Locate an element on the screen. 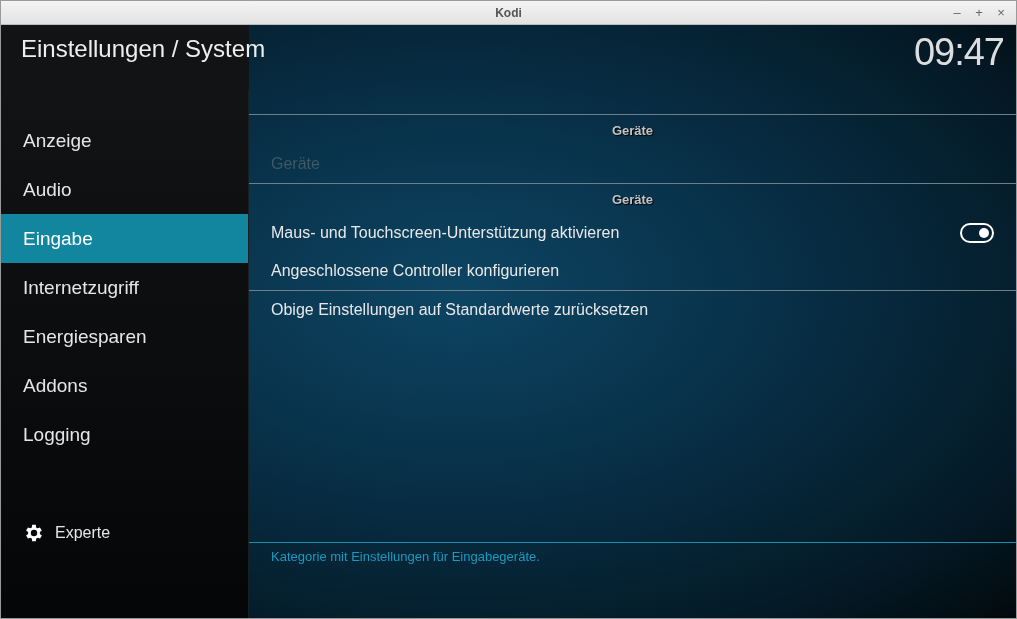 The height and width of the screenshot is (619, 1017). window-control-button: + is located at coordinates (979, 12).